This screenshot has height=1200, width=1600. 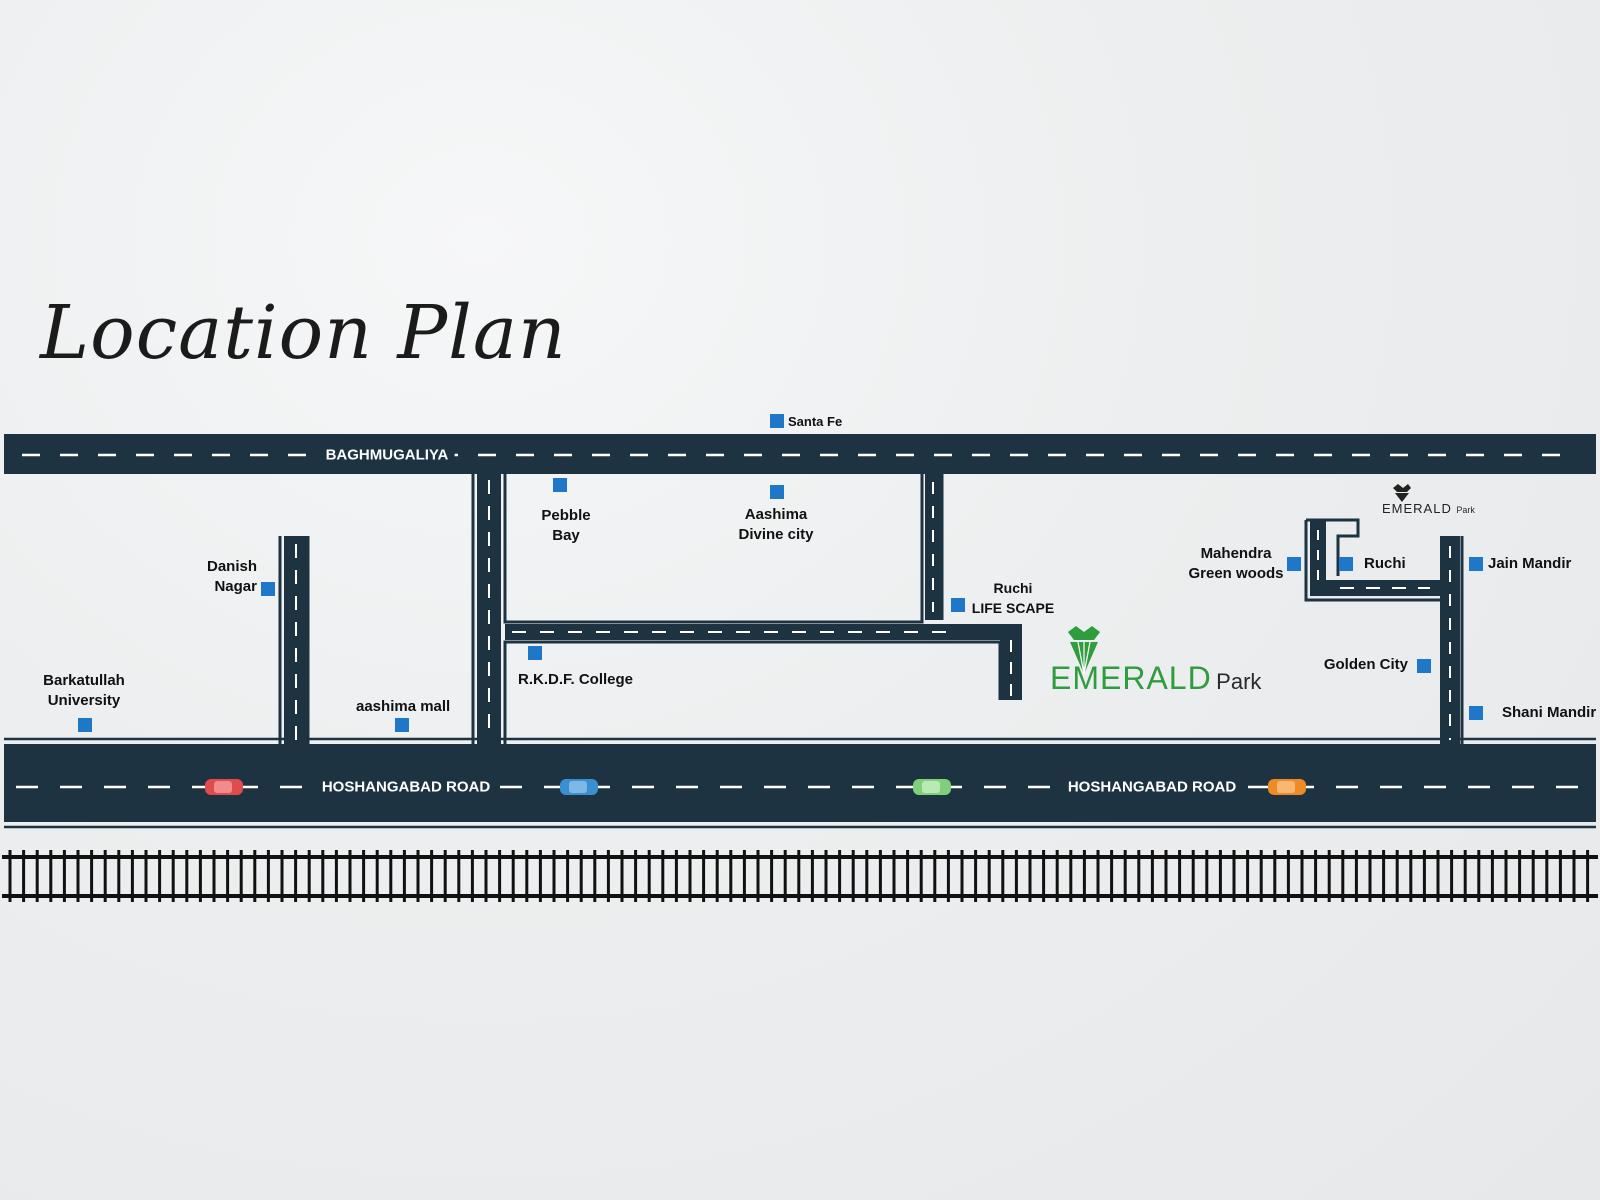 I want to click on landmark-ruchi: Ruchi, so click(x=1385, y=563).